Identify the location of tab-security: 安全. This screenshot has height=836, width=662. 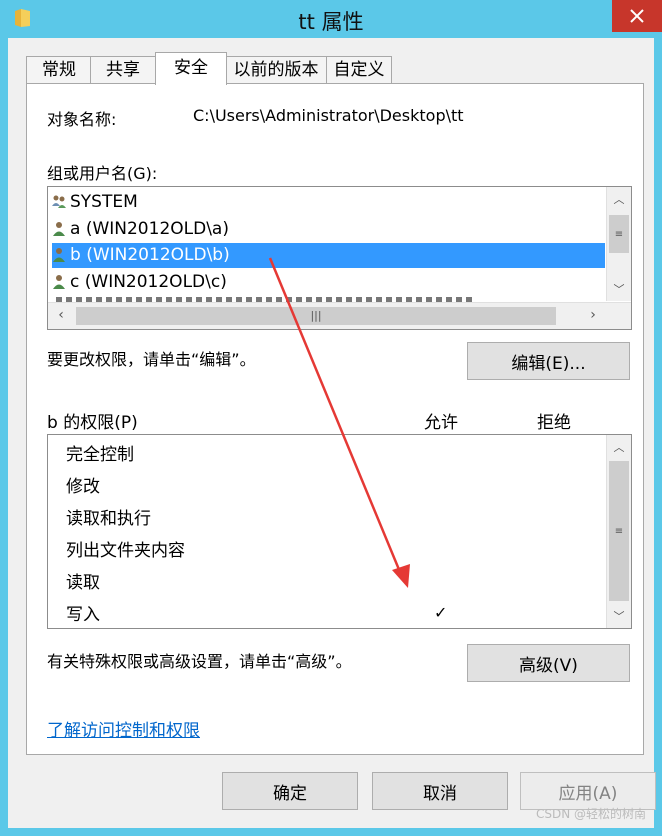
(191, 68).